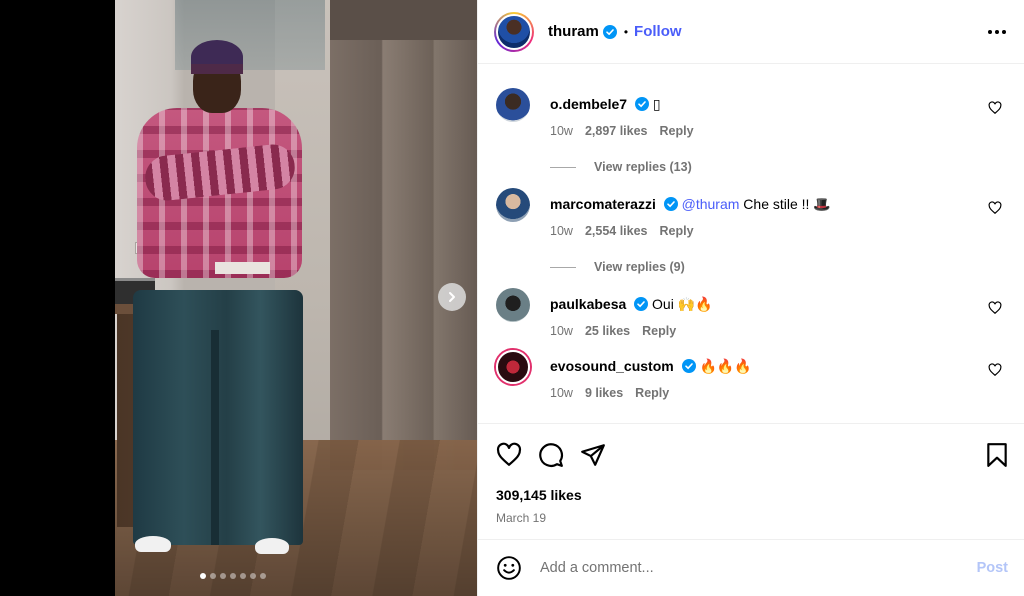 This screenshot has height=596, width=1024. I want to click on post-comment-button: Post, so click(992, 568).